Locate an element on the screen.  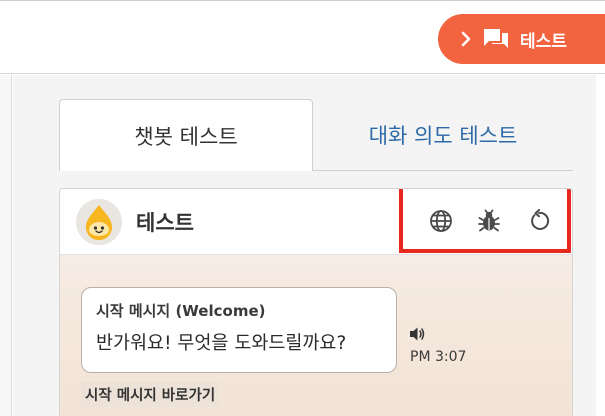
tab-divider is located at coordinates (443, 170).